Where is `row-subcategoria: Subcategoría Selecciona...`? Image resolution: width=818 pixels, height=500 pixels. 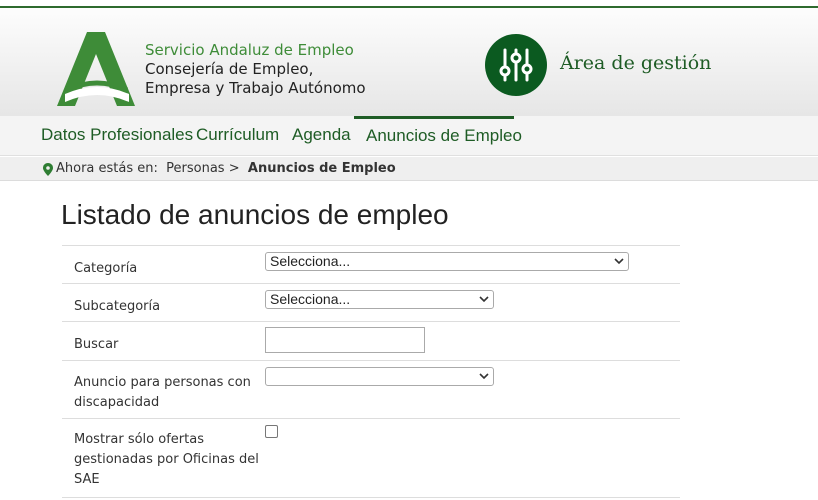
row-subcategoria: Subcategoría Selecciona... is located at coordinates (371, 302).